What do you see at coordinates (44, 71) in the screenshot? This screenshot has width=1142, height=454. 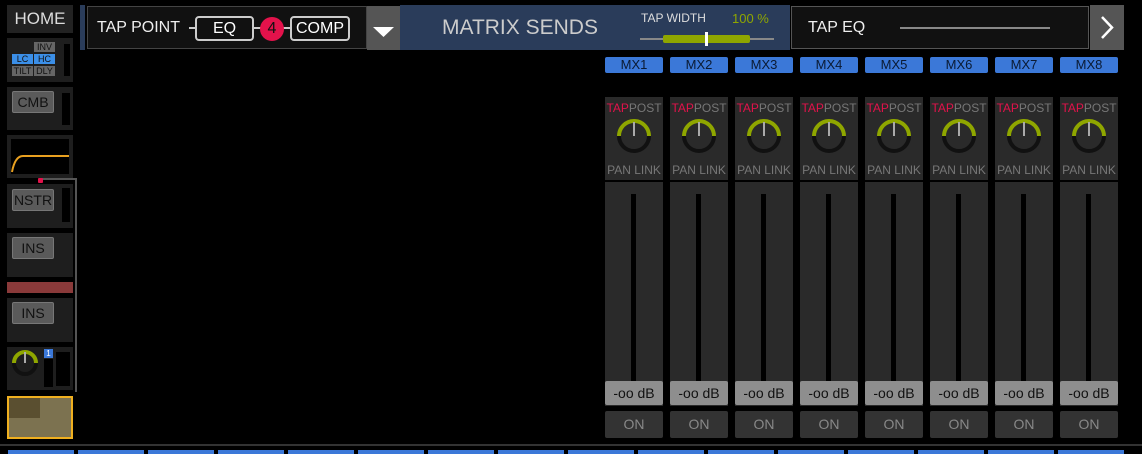 I see `dly-button: DLY` at bounding box center [44, 71].